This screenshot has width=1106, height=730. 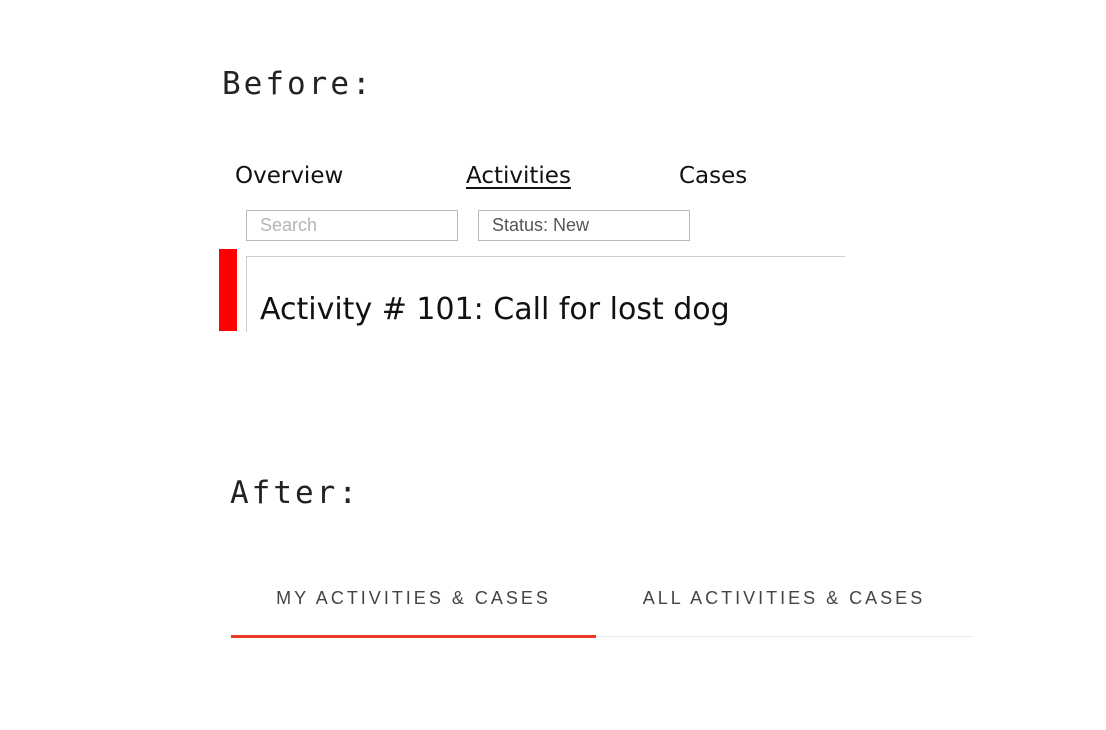 What do you see at coordinates (413, 603) in the screenshot?
I see `tab-my-activities-cases: MY ACTIVITIES & CASES` at bounding box center [413, 603].